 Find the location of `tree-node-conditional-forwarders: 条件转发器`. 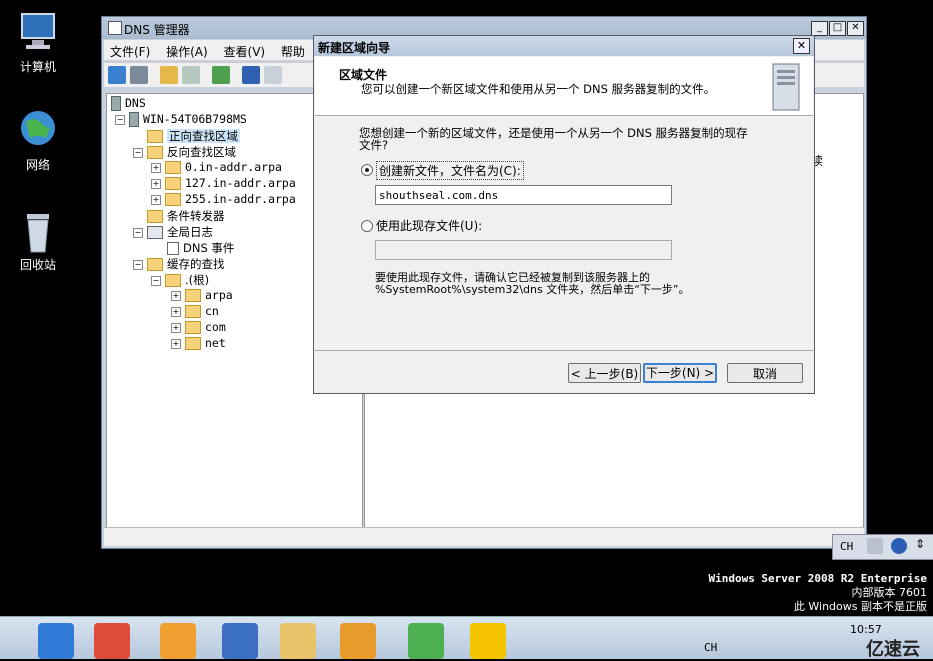

tree-node-conditional-forwarders: 条件转发器 is located at coordinates (186, 216).